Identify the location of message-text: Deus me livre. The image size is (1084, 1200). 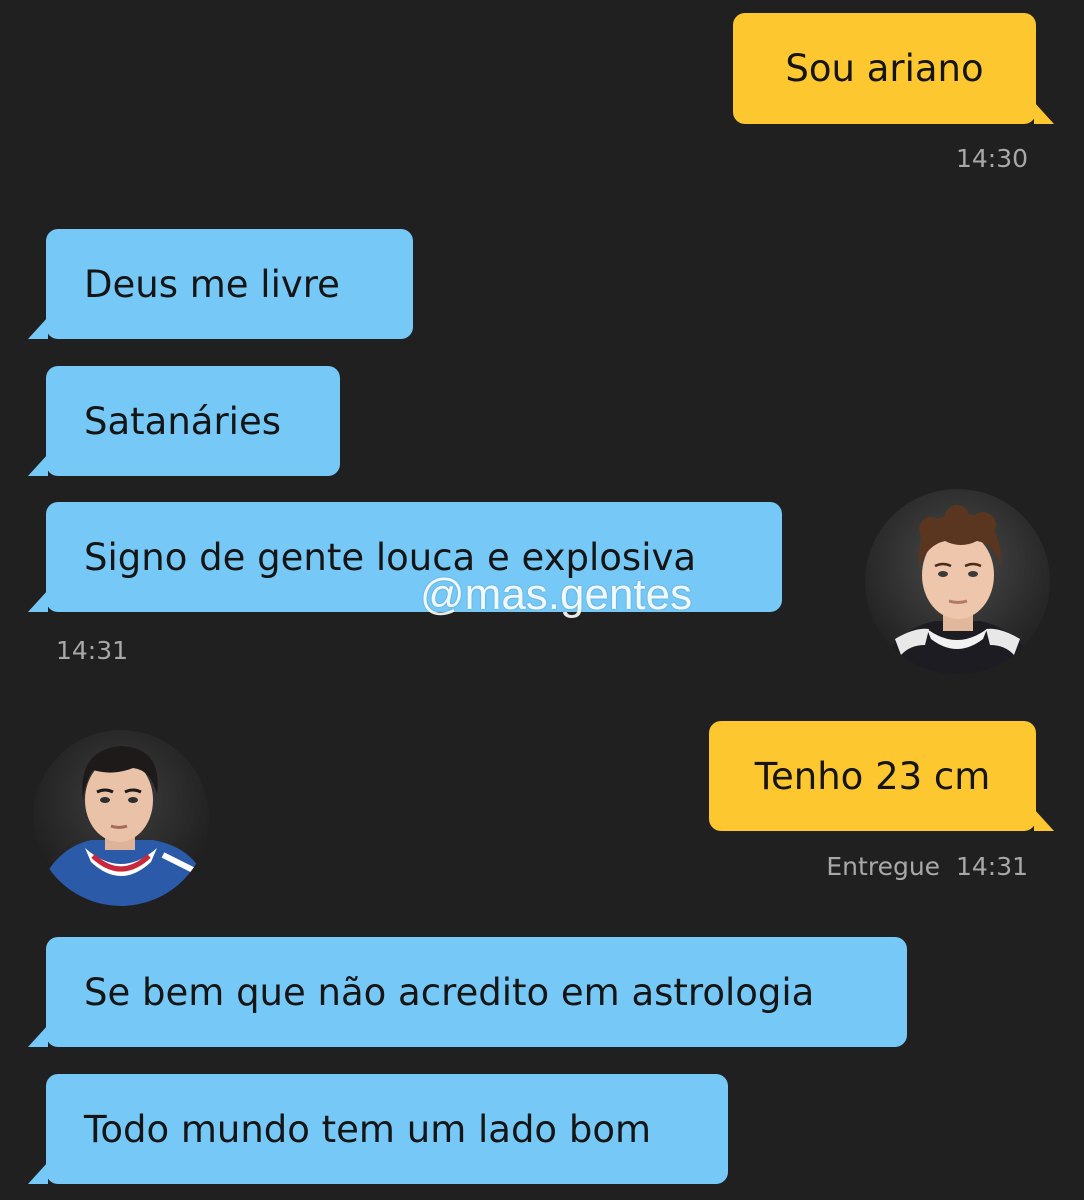
(212, 284).